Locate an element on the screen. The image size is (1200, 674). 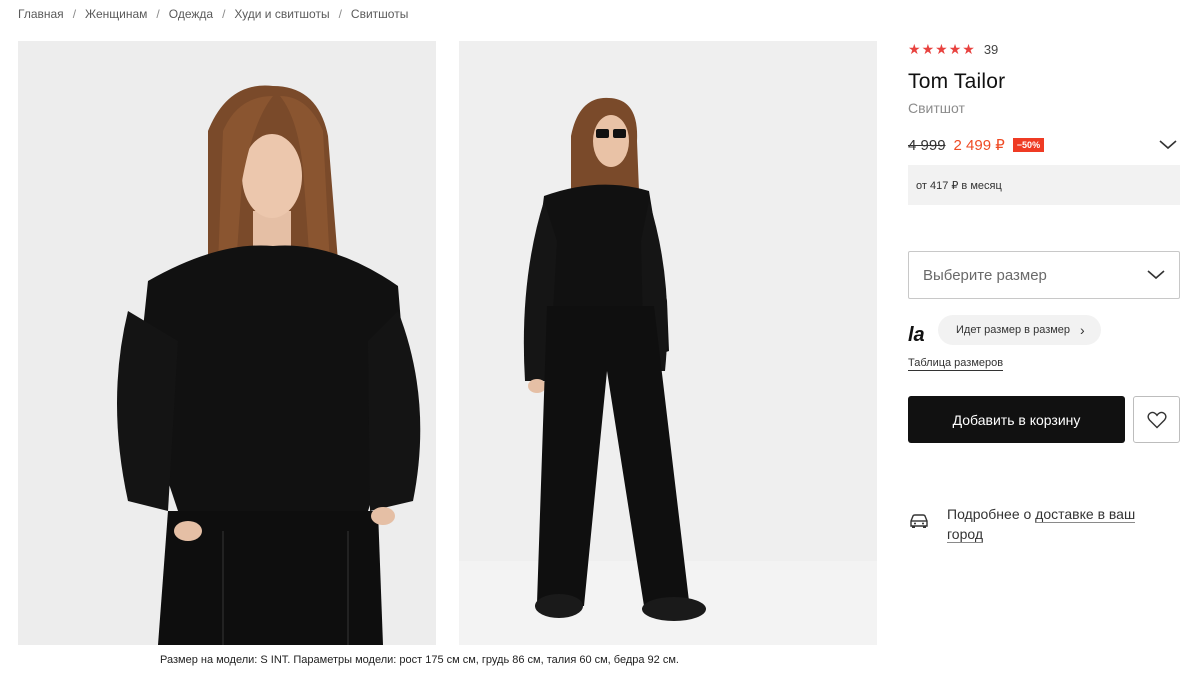
add-to-cart-button: Добавить в корзину is located at coordinates (1016, 419).